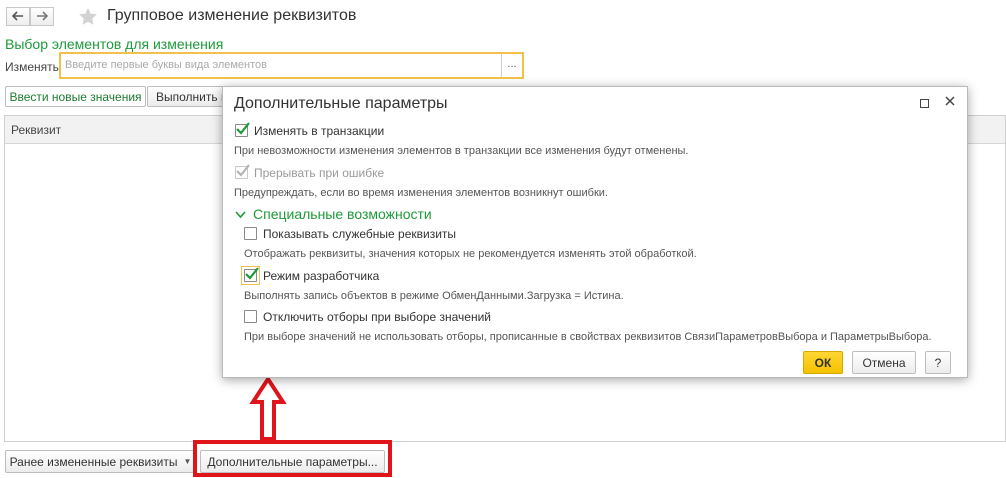 The width and height of the screenshot is (1006, 478). Describe the element at coordinates (884, 362) in the screenshot. I see `cancel-button: Отмена` at that location.